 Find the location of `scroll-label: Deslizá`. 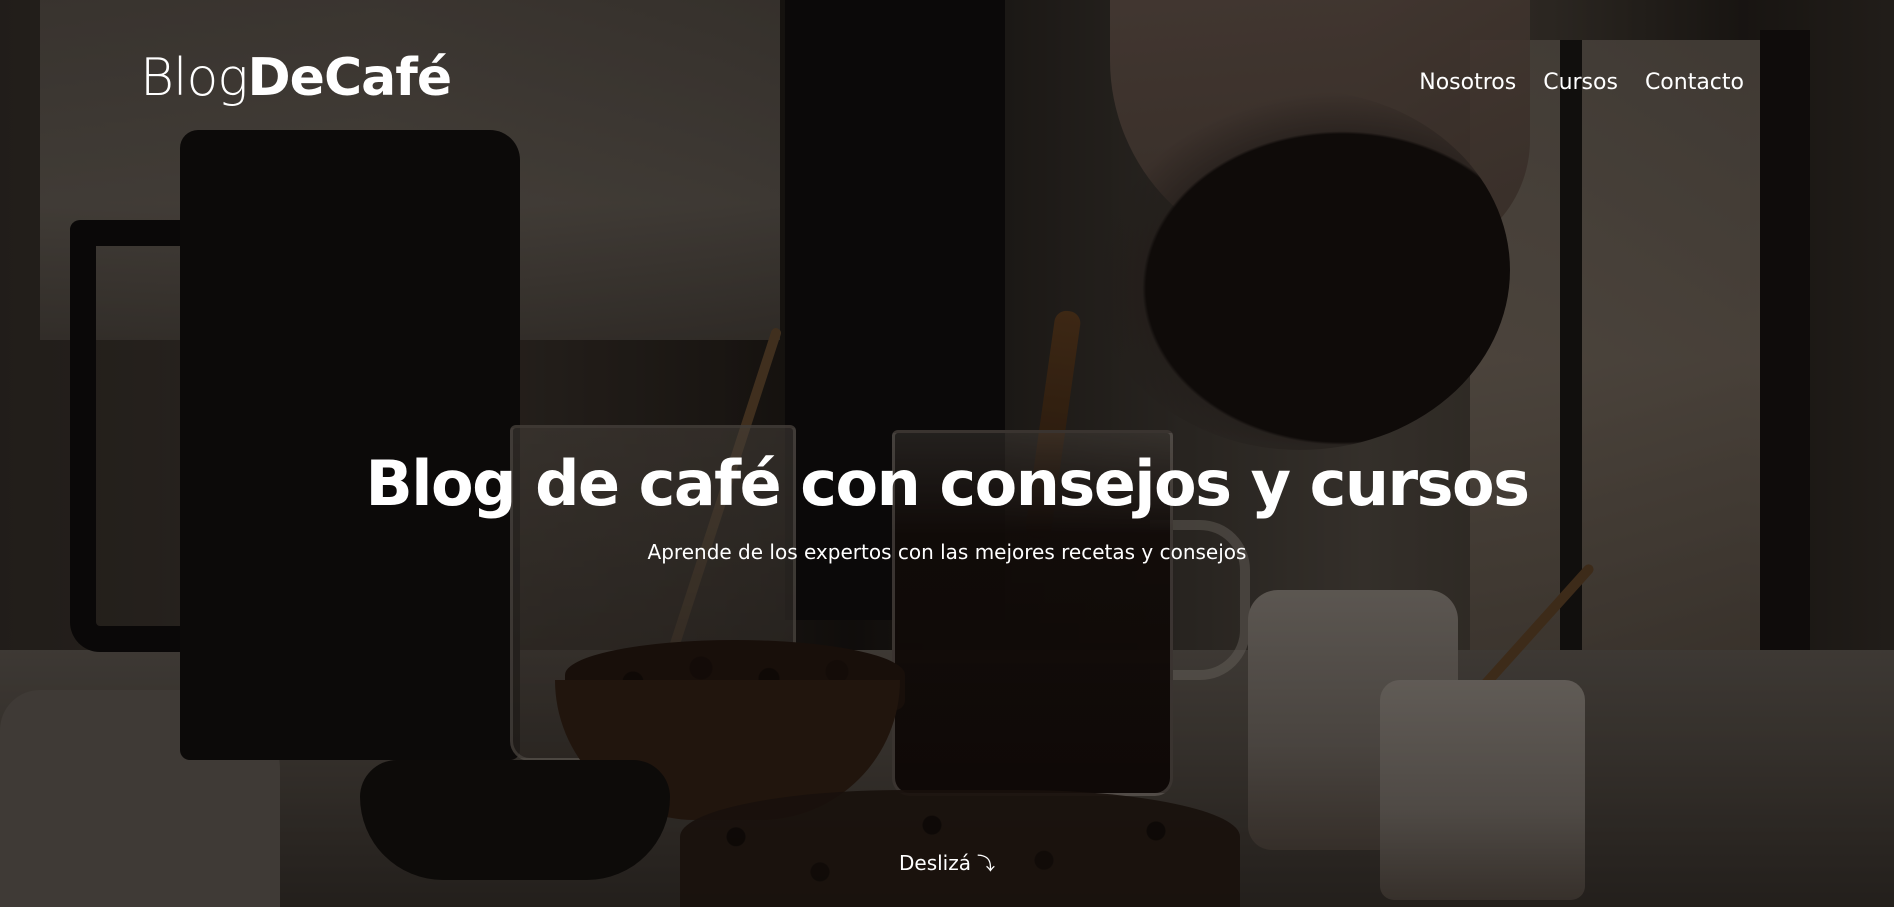

scroll-label: Deslizá is located at coordinates (935, 863).